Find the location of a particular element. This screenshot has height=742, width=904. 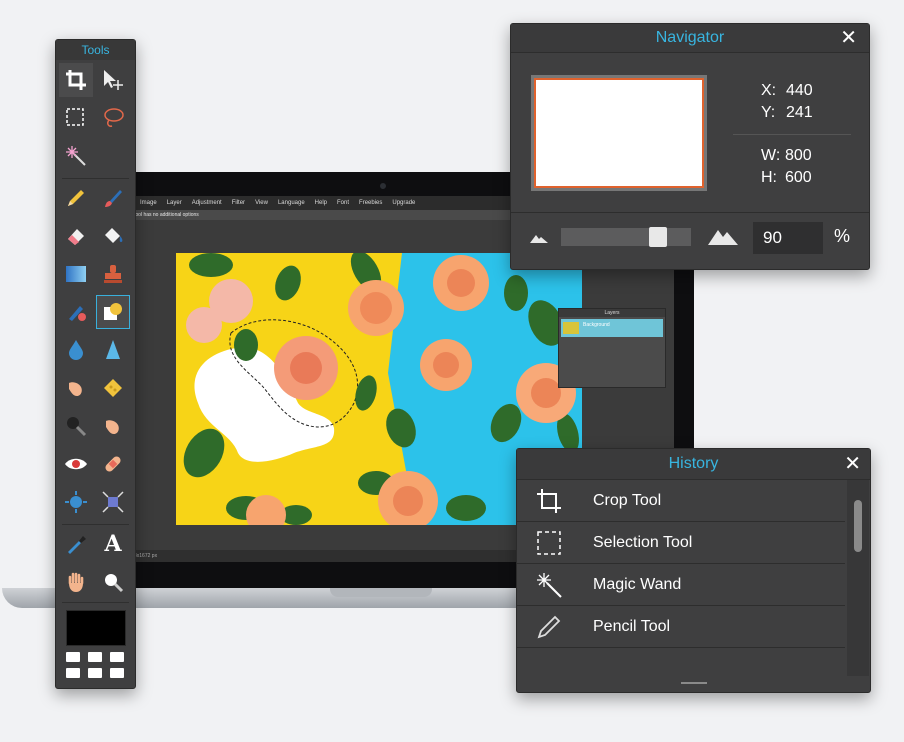

type-tool-button: A is located at coordinates (113, 544).